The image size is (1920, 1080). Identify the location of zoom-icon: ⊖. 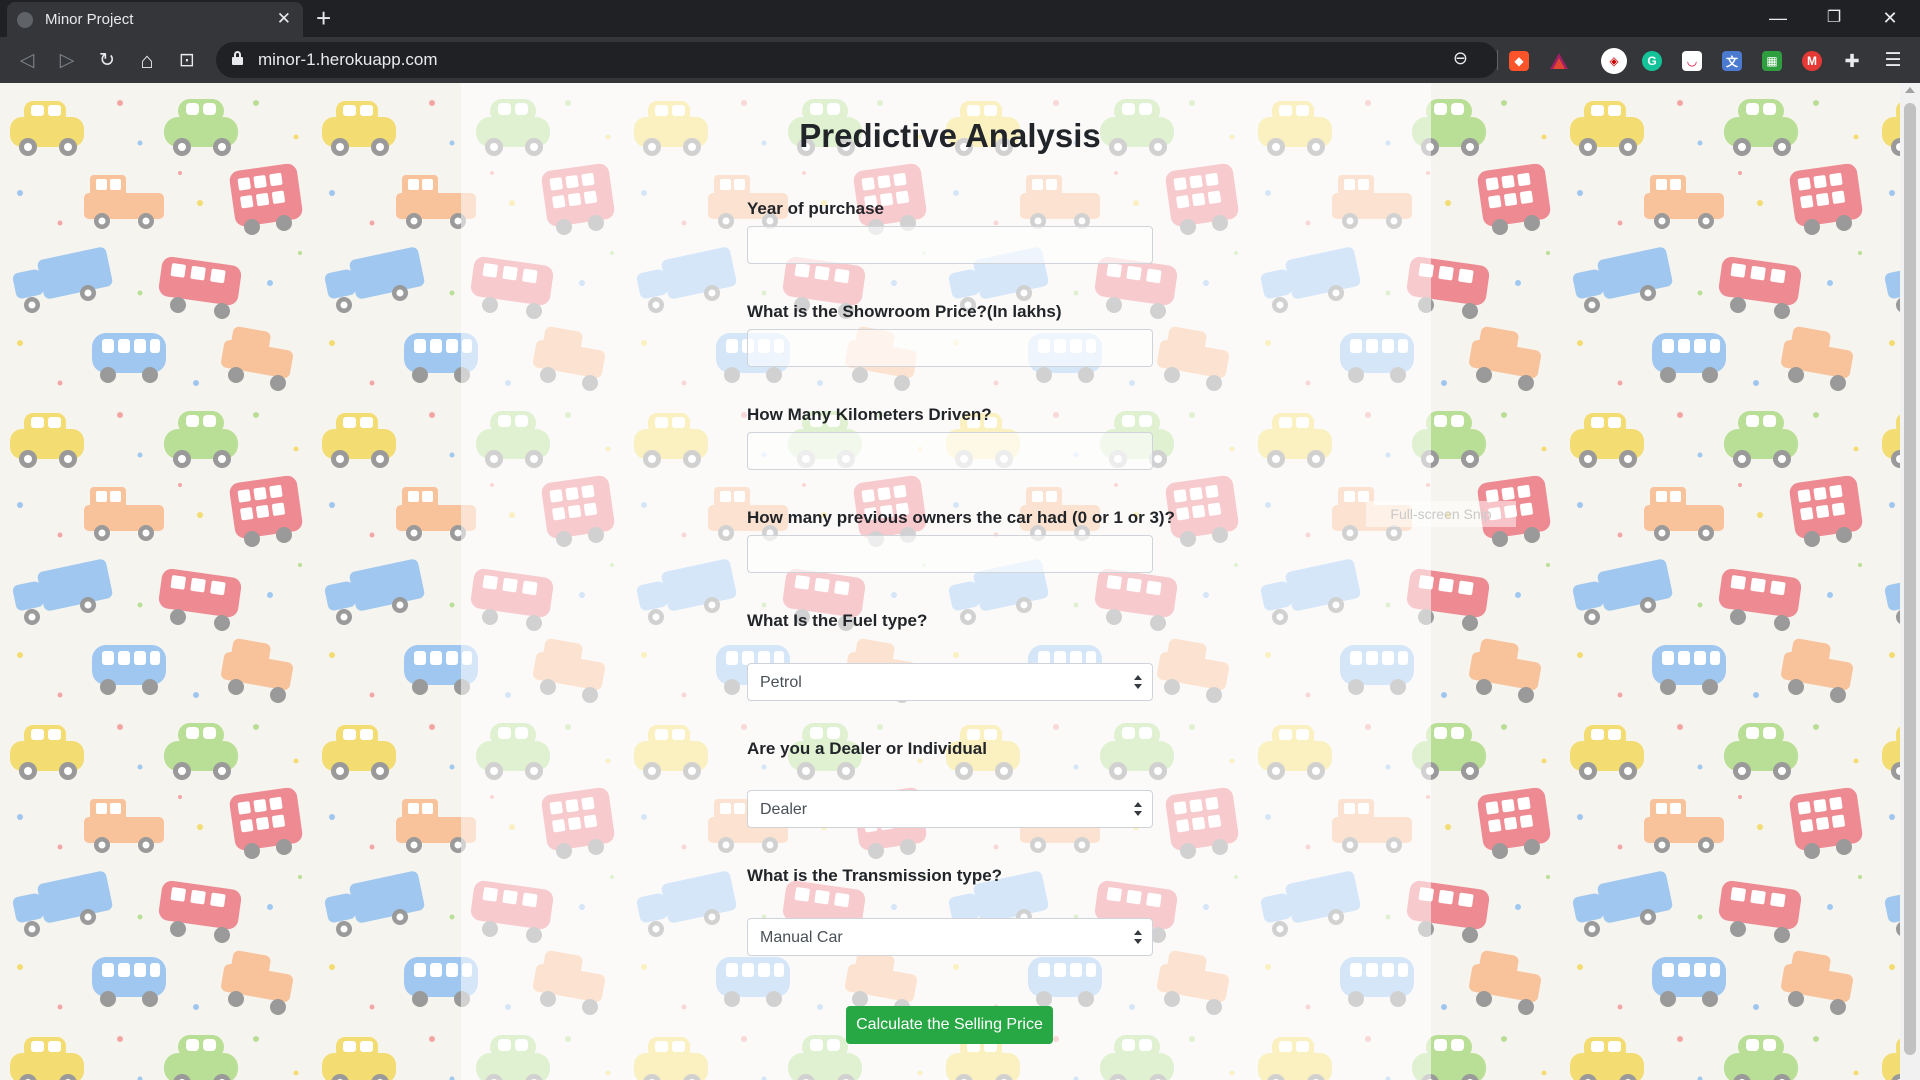
(1460, 58).